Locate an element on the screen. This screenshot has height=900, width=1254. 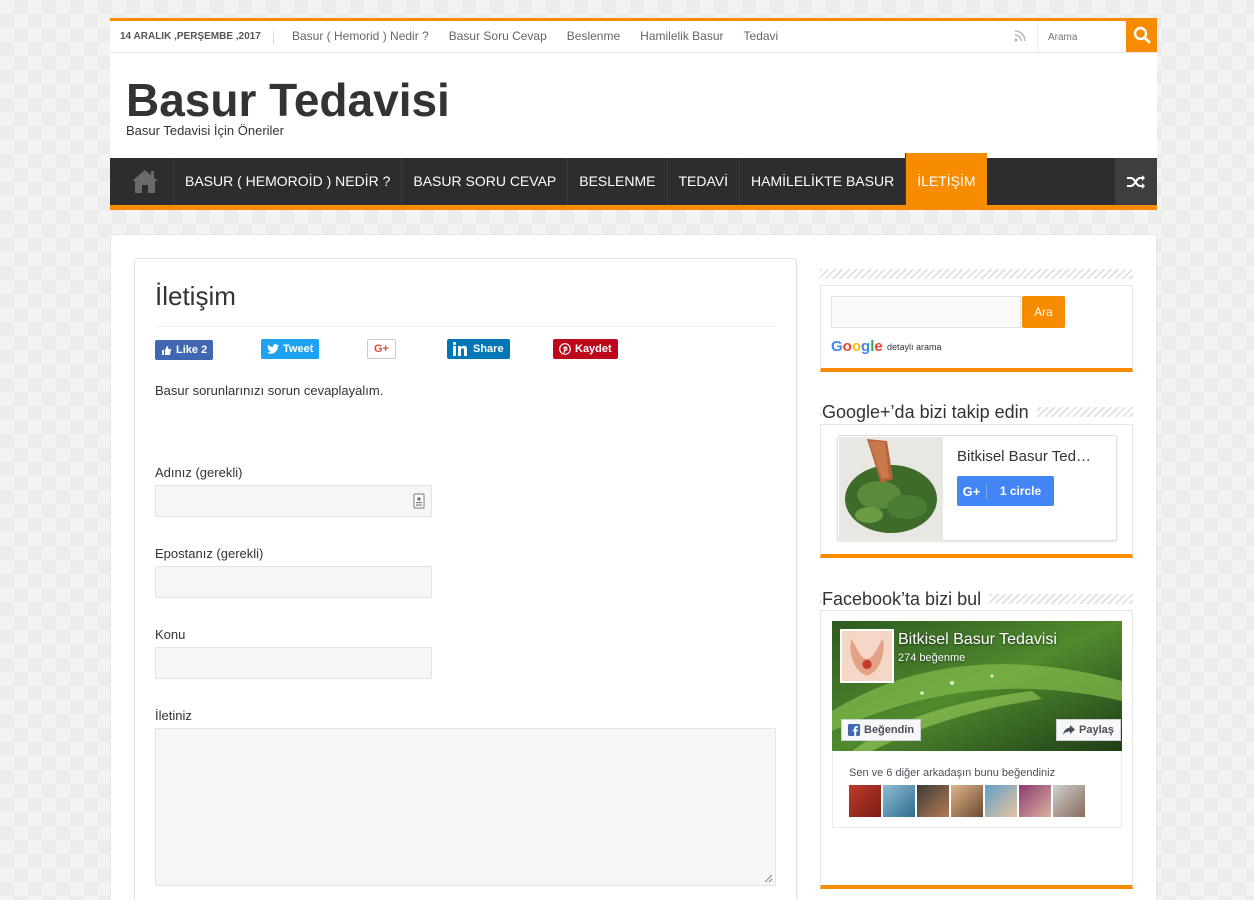
resize-handle-icon is located at coordinates (768, 878).